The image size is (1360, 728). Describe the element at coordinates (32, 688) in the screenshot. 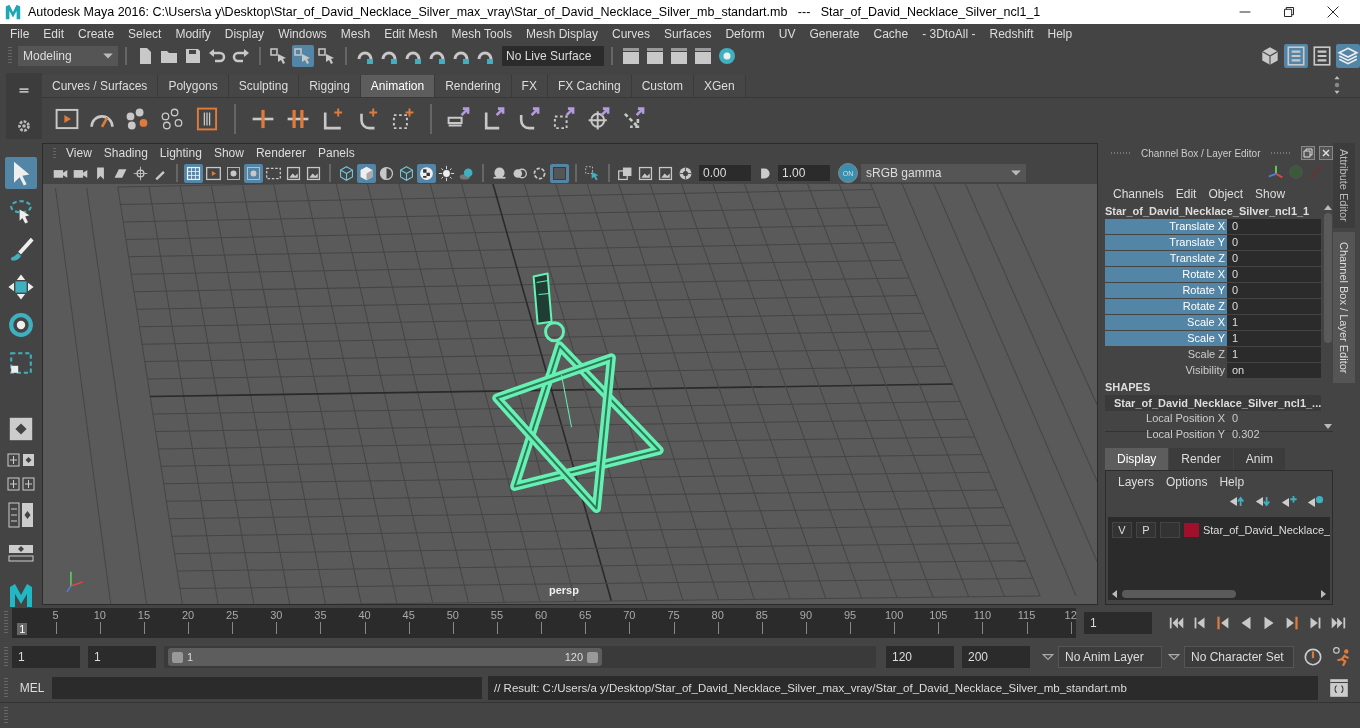

I see `command-language-label: MEL` at that location.